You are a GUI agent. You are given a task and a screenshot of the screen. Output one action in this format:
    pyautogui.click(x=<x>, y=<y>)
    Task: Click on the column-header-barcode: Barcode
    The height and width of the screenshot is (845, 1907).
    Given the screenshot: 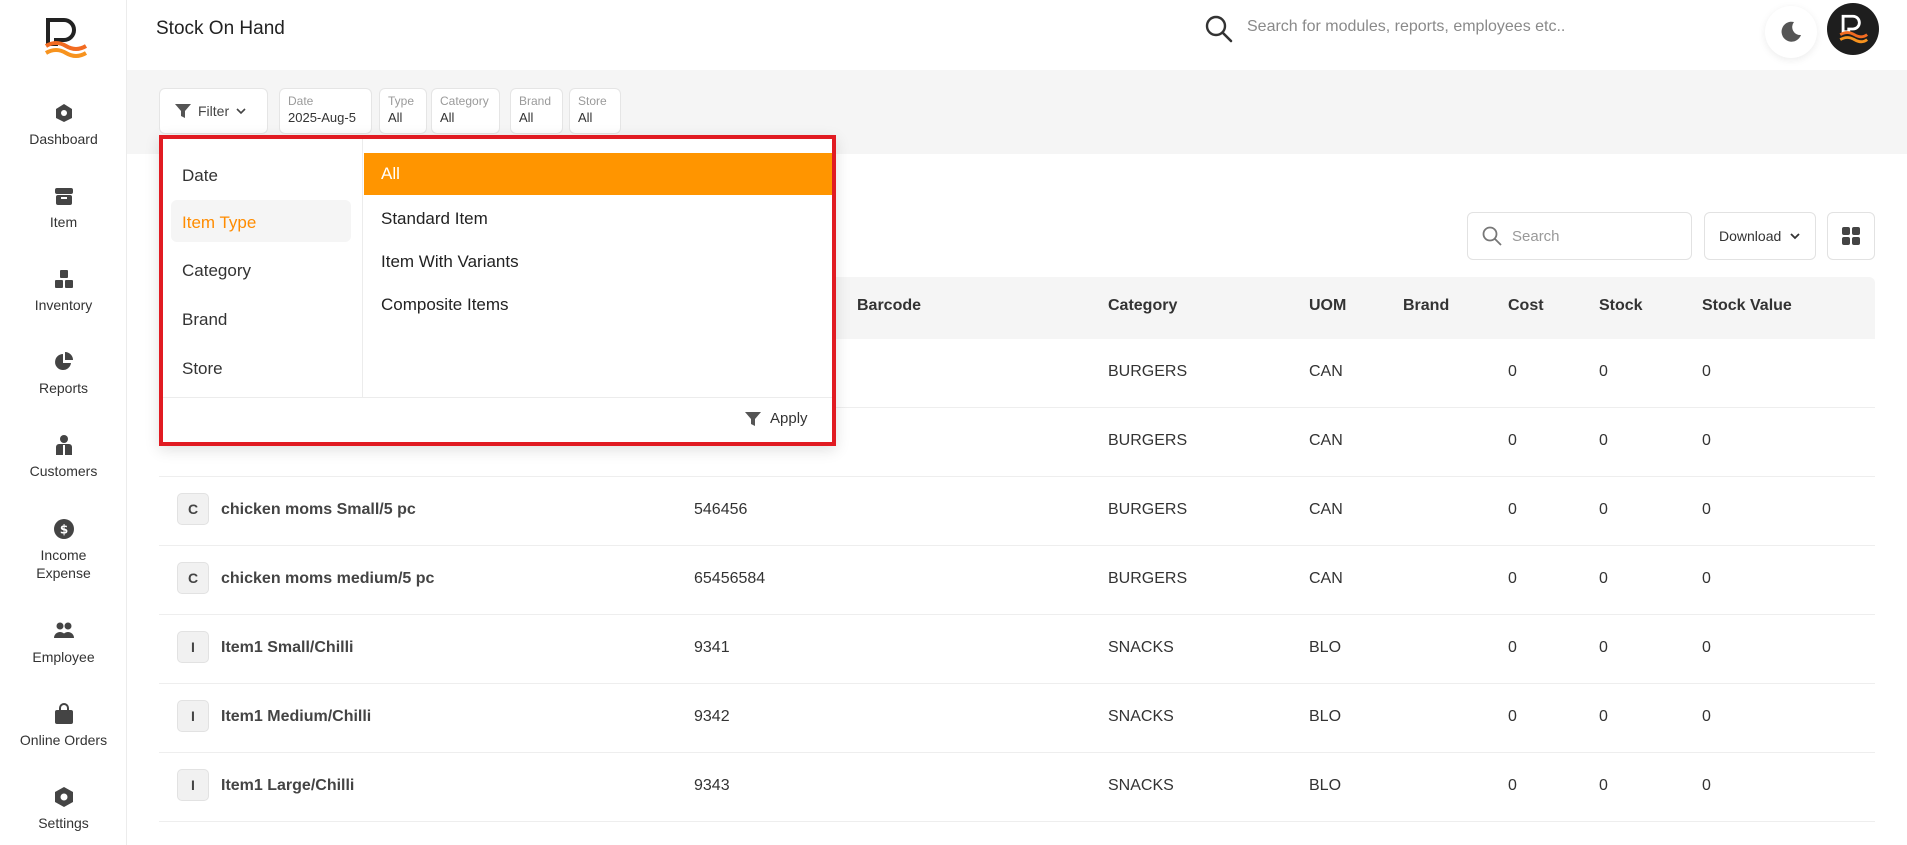 What is the action you would take?
    pyautogui.click(x=889, y=306)
    